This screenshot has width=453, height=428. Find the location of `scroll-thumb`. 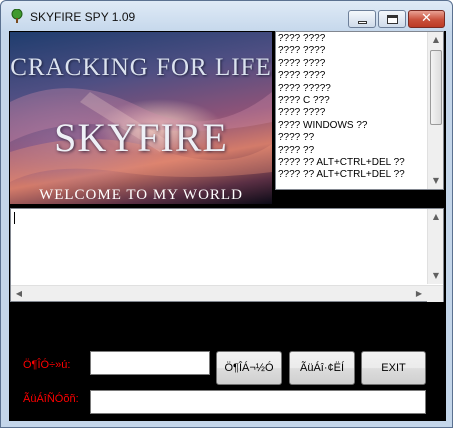

scroll-thumb is located at coordinates (436, 87).